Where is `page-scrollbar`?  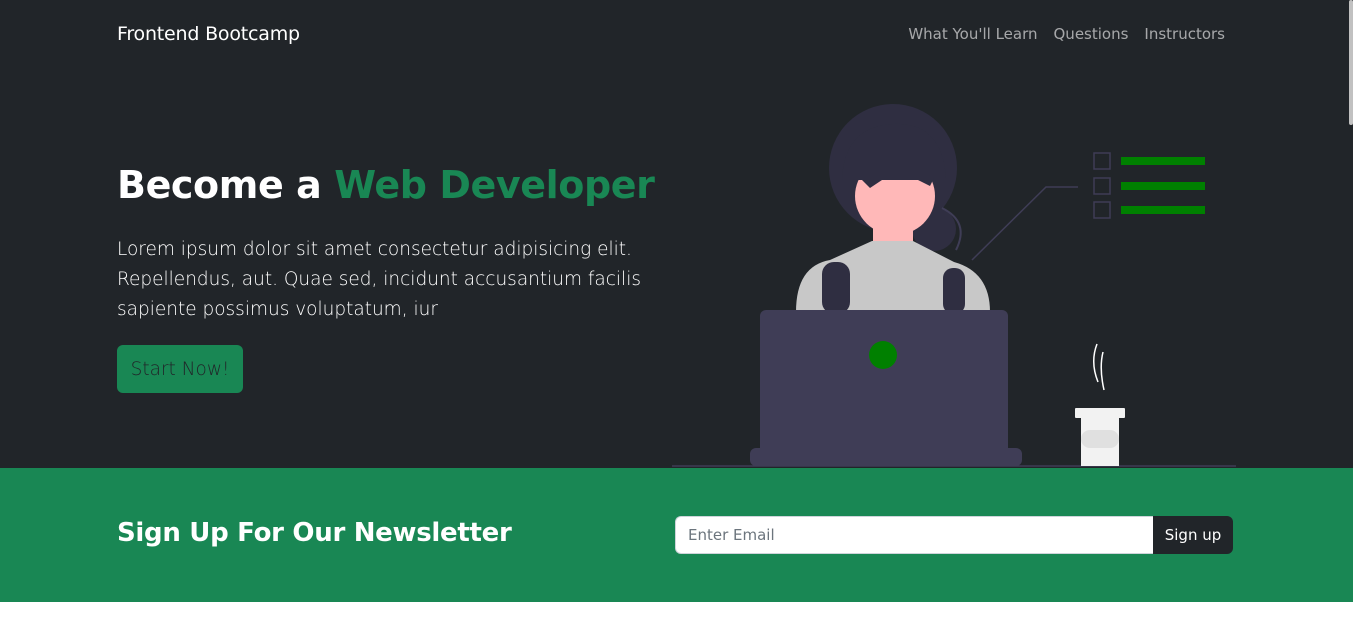
page-scrollbar is located at coordinates (1351, 62).